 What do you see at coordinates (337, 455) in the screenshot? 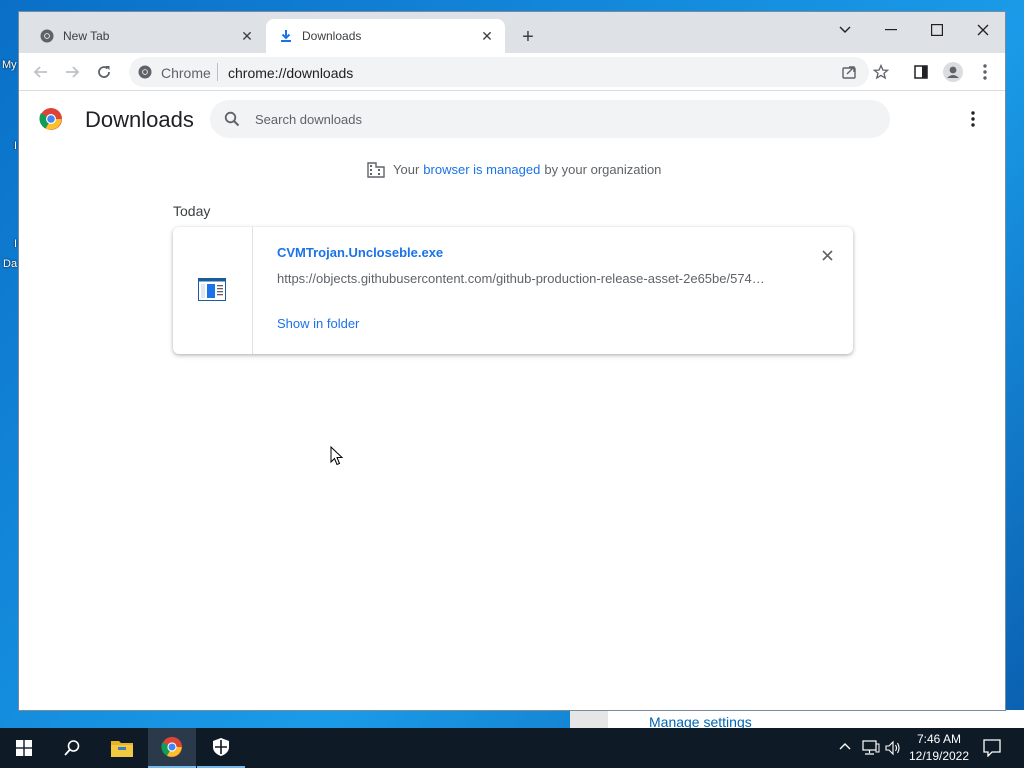
I see `mouse-cursor-icon` at bounding box center [337, 455].